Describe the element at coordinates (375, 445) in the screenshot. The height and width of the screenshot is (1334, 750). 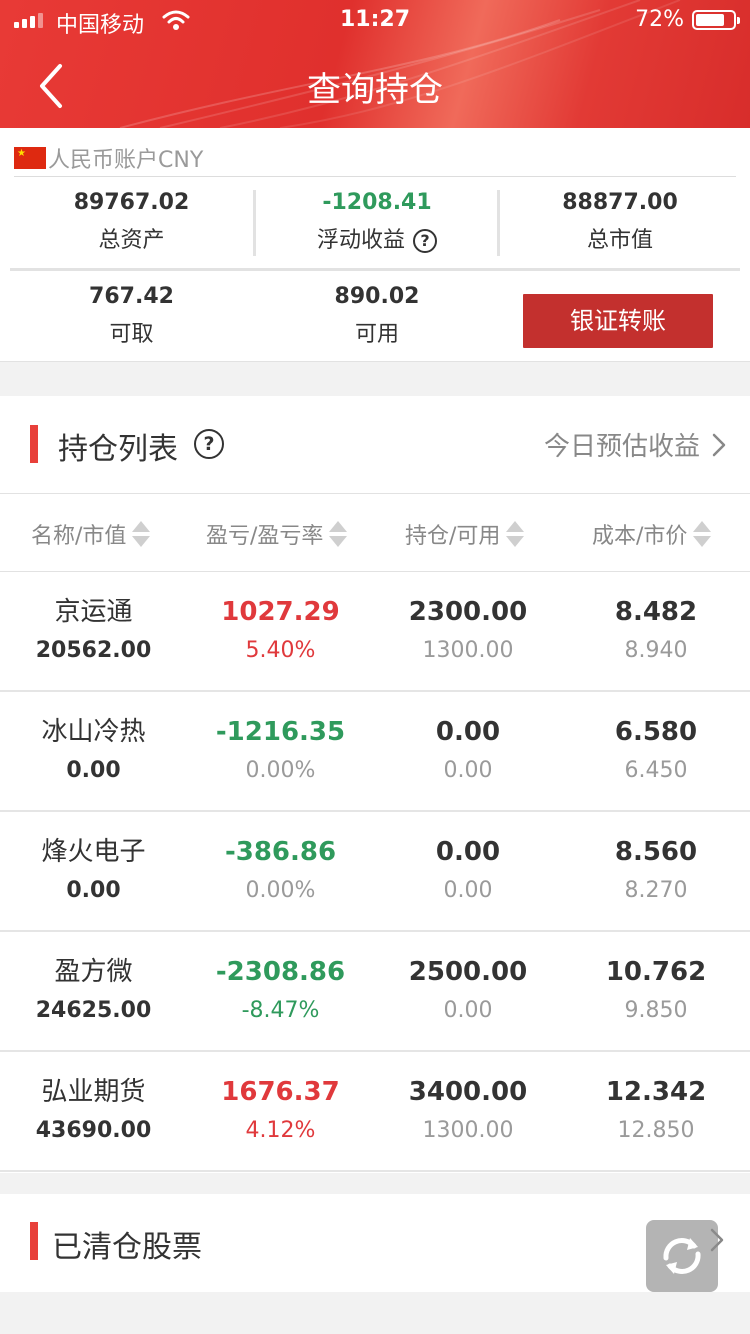
I see `holdings-header: 持仓列表 ? 今日预估收益` at that location.